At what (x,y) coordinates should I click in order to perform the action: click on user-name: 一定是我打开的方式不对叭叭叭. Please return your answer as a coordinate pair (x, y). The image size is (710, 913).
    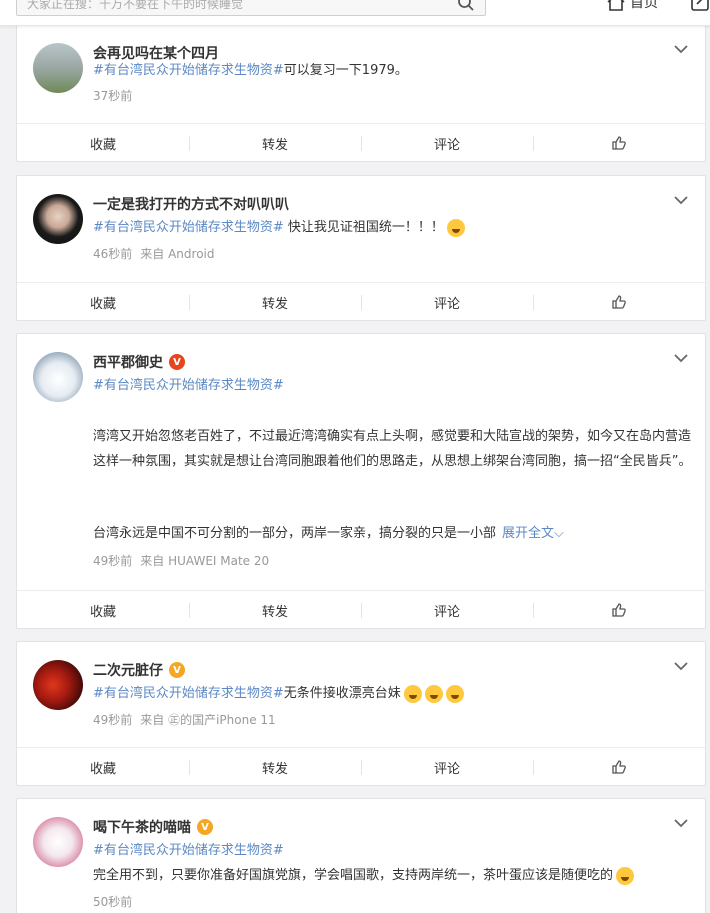
    Looking at the image, I should click on (191, 204).